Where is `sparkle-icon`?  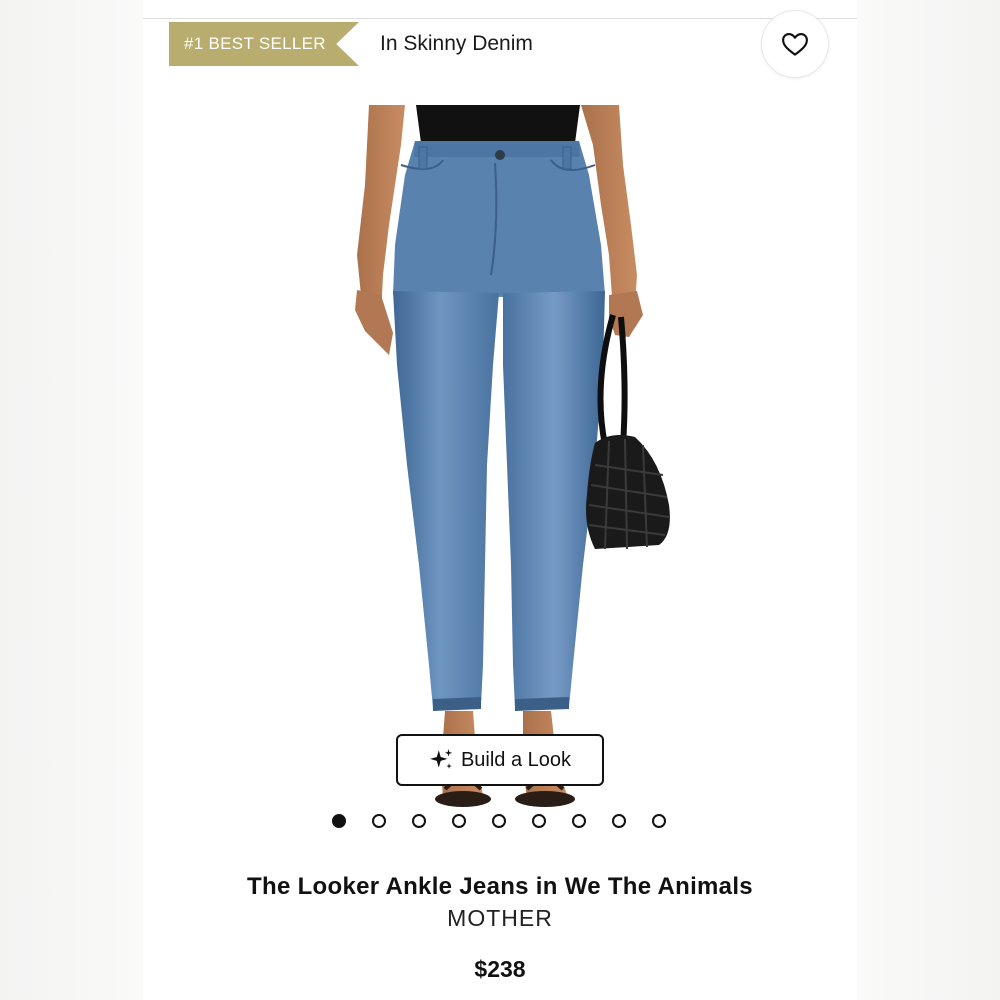 sparkle-icon is located at coordinates (441, 759).